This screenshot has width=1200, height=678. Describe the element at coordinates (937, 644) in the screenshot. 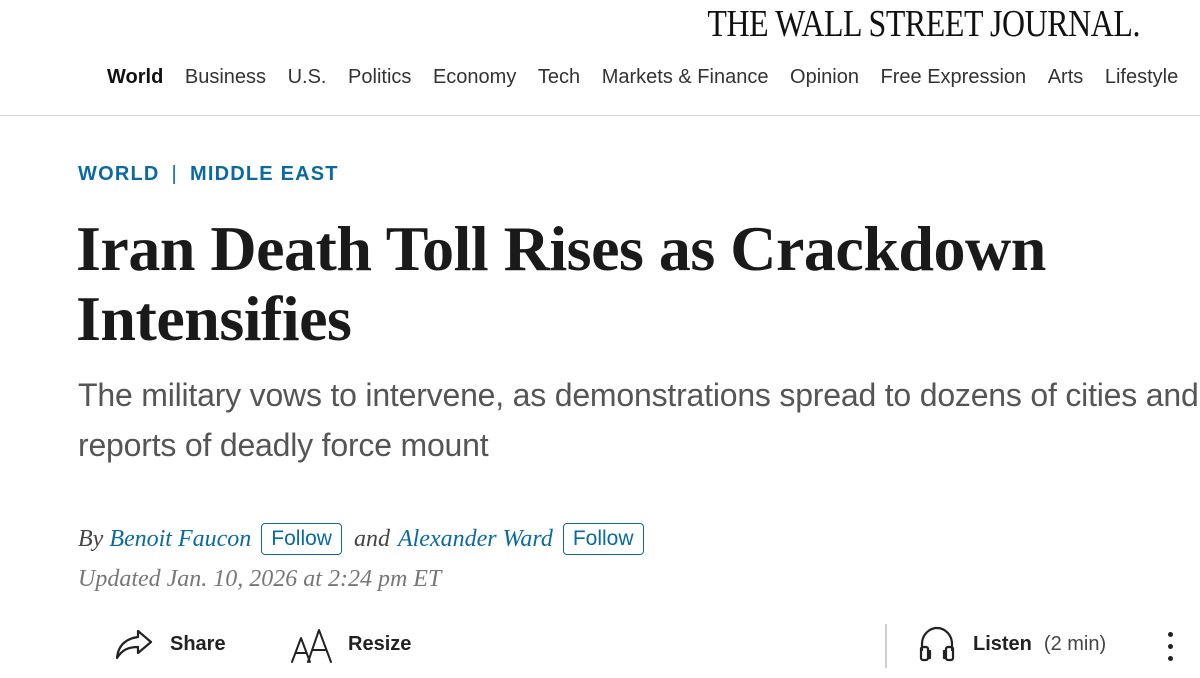

I see `headphones-icon` at that location.